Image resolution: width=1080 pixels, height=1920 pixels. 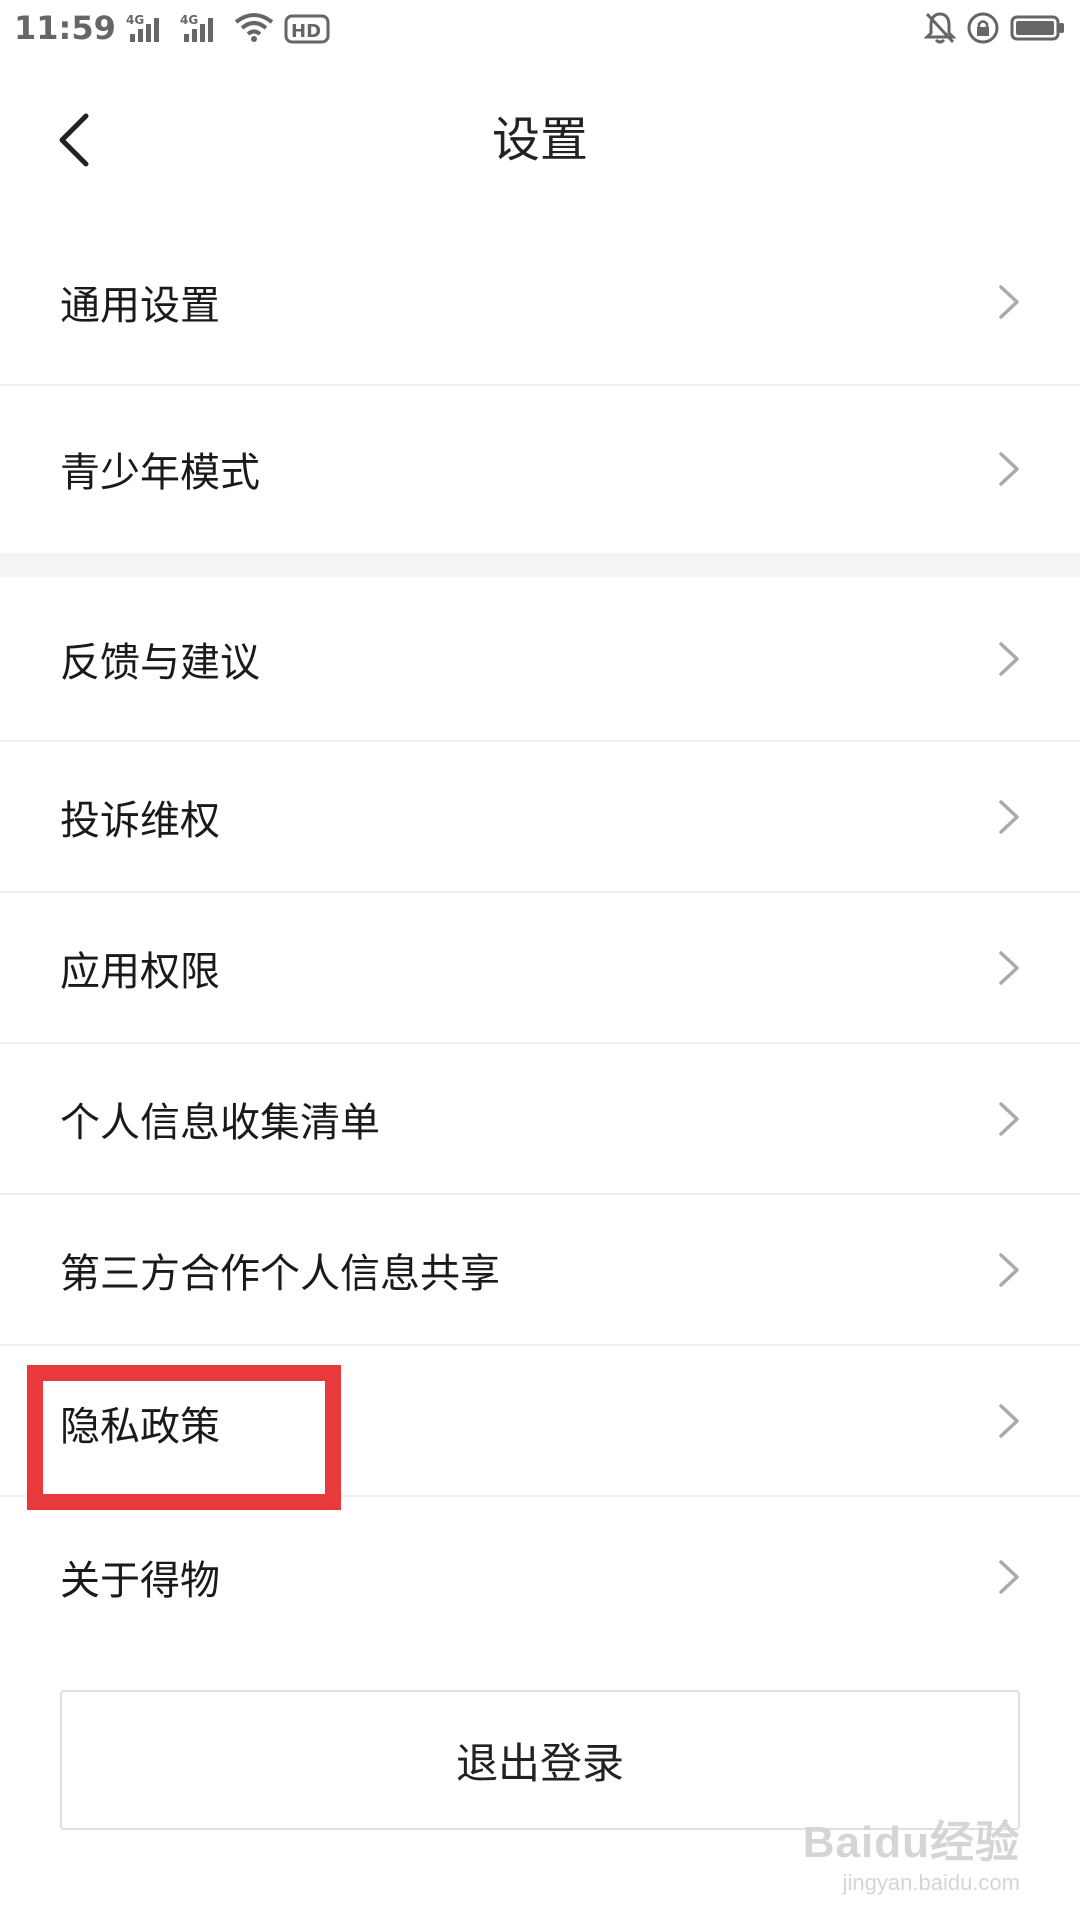 What do you see at coordinates (540, 28) in the screenshot?
I see `status-bar: 11:59 4G 4G HD` at bounding box center [540, 28].